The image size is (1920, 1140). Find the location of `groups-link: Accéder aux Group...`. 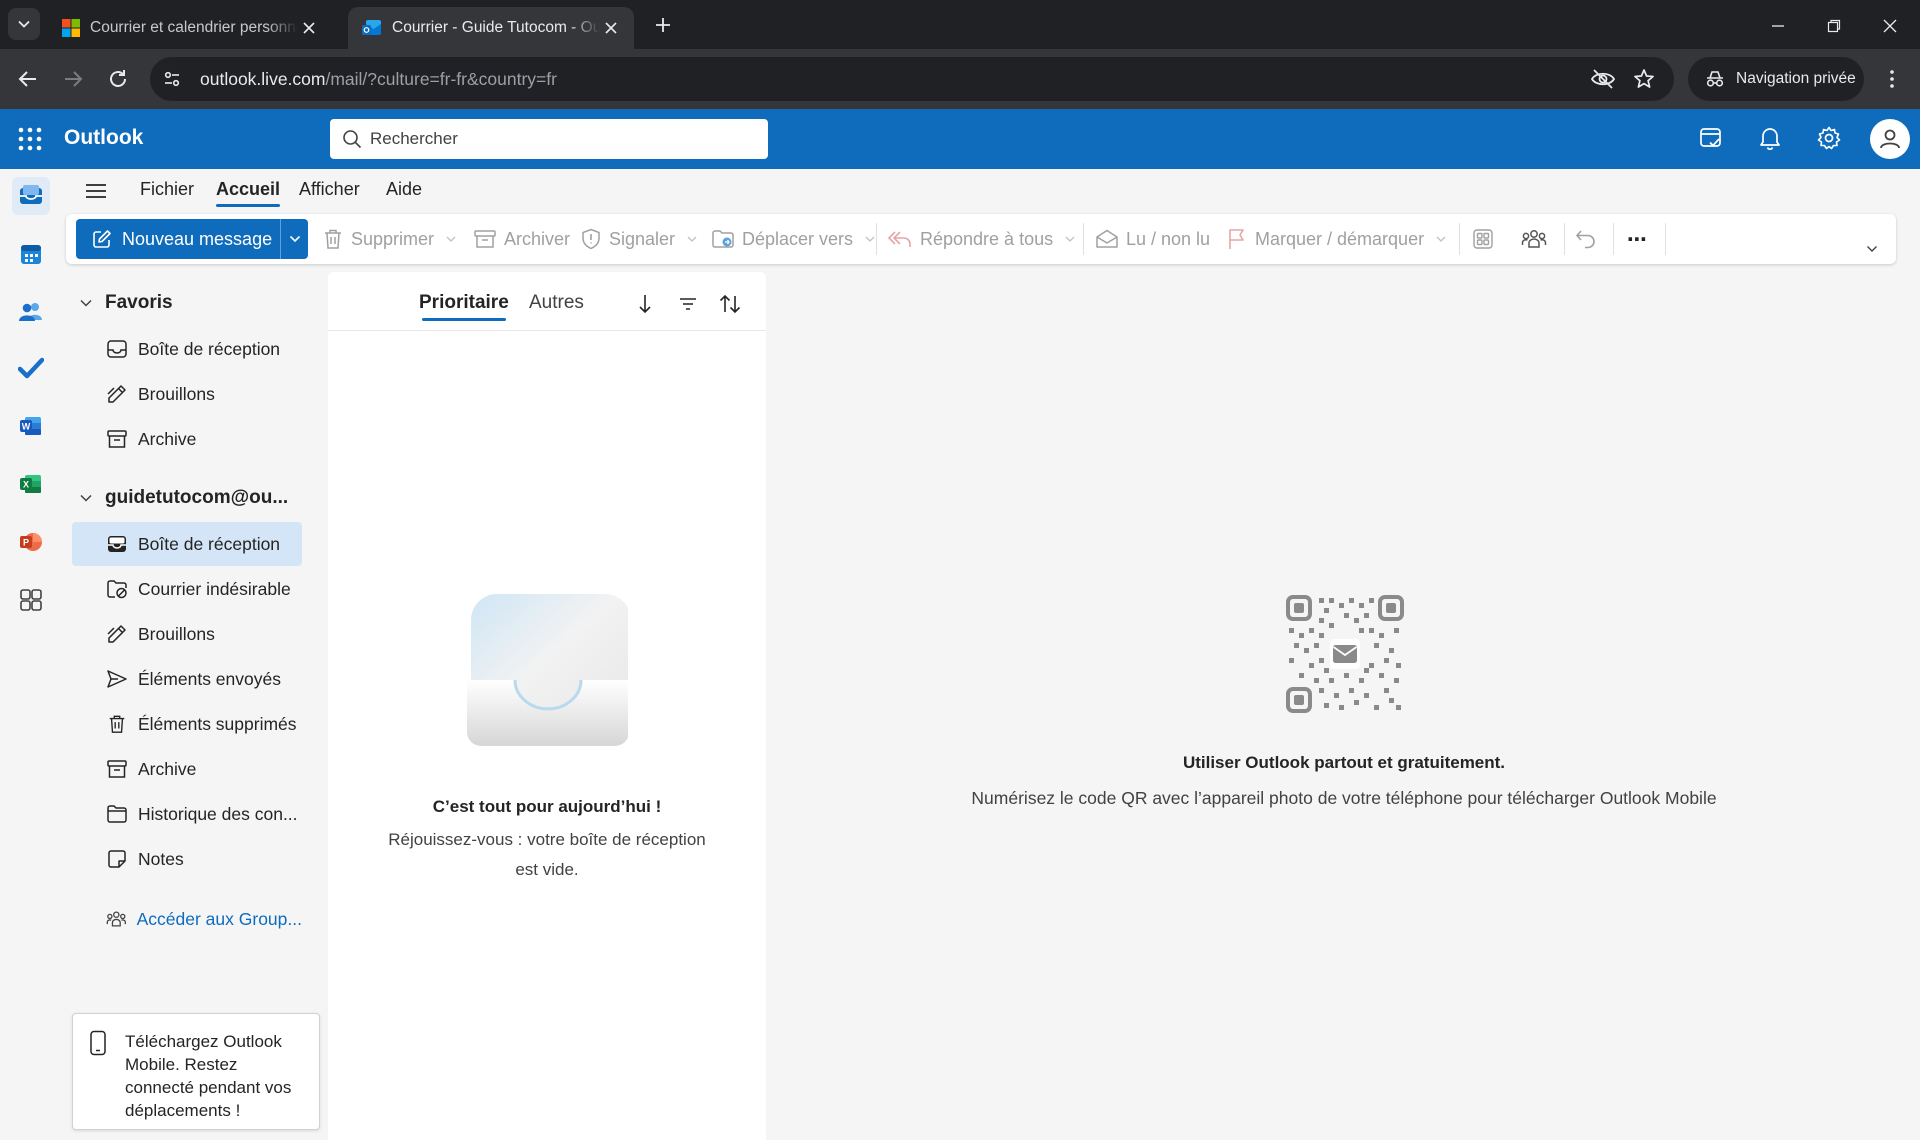

groups-link: Accéder aux Group... is located at coordinates (187, 919).